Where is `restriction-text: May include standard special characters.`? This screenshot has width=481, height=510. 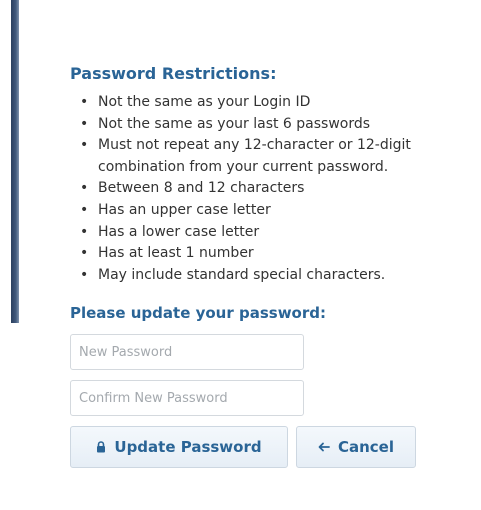 restriction-text: May include standard special characters. is located at coordinates (242, 274).